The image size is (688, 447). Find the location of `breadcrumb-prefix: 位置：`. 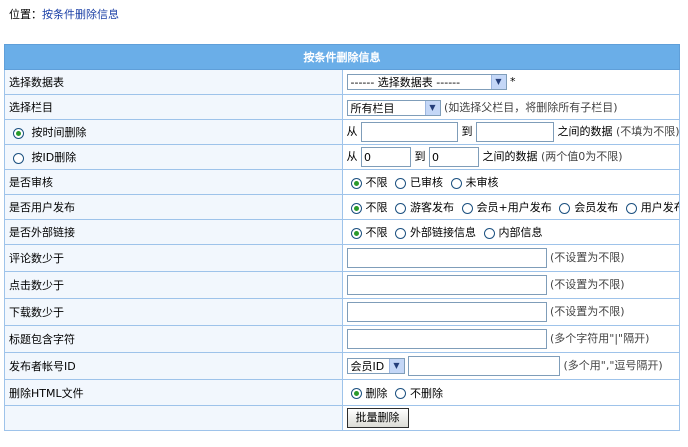

breadcrumb-prefix: 位置： is located at coordinates (25, 14).